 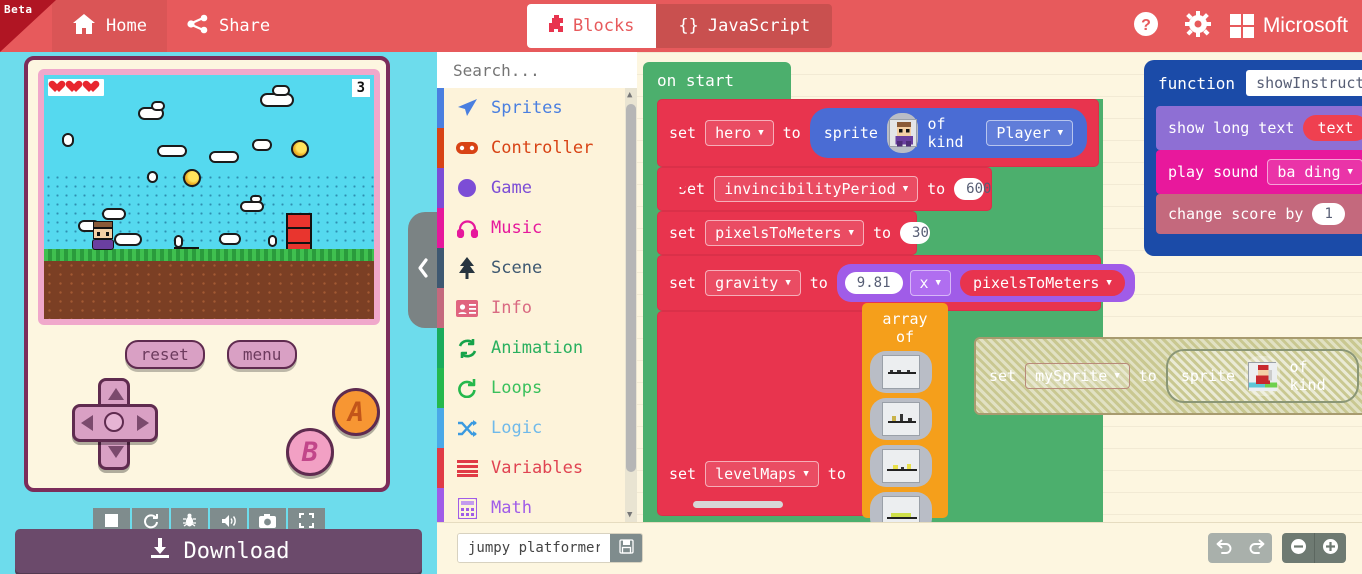 I want to click on button-b: B, so click(x=310, y=452).